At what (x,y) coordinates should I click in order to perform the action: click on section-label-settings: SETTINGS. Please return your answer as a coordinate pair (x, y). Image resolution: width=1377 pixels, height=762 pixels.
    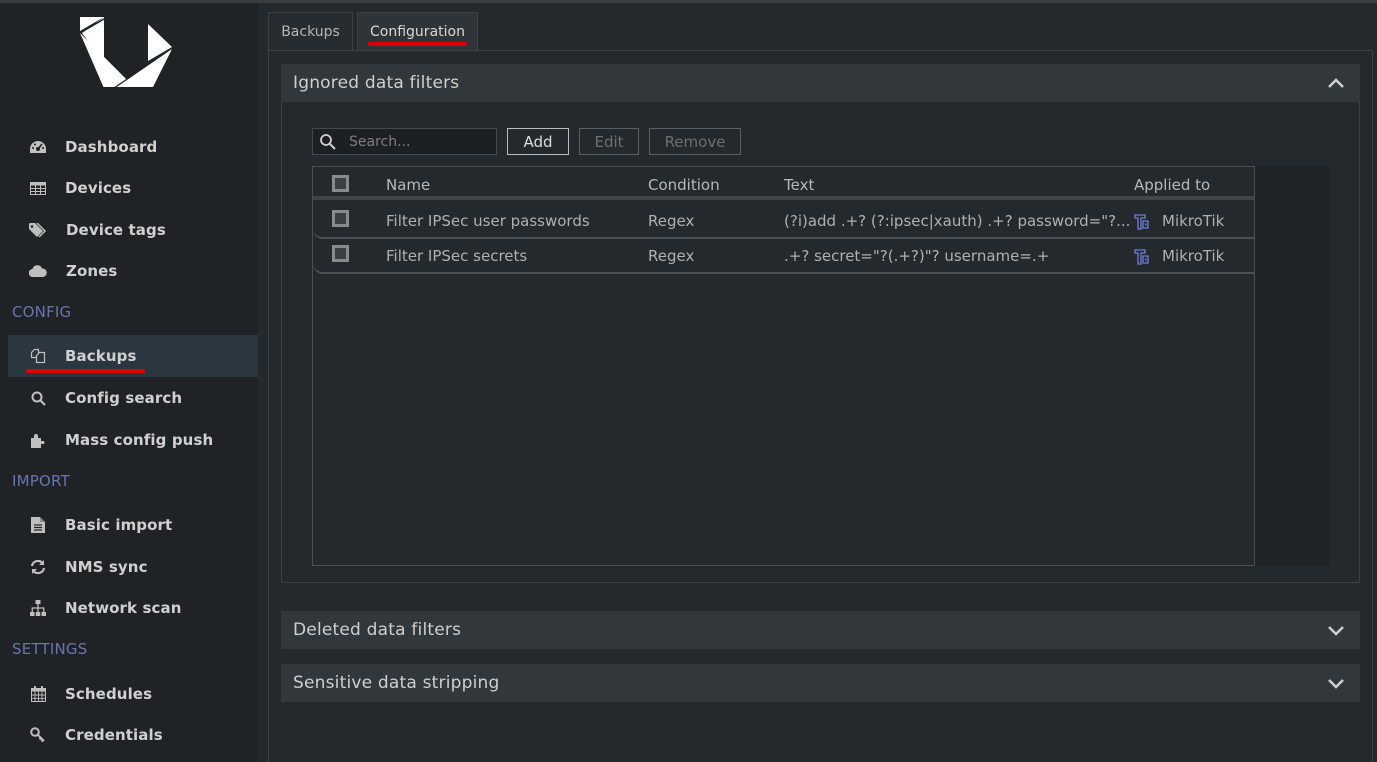
    Looking at the image, I should click on (50, 649).